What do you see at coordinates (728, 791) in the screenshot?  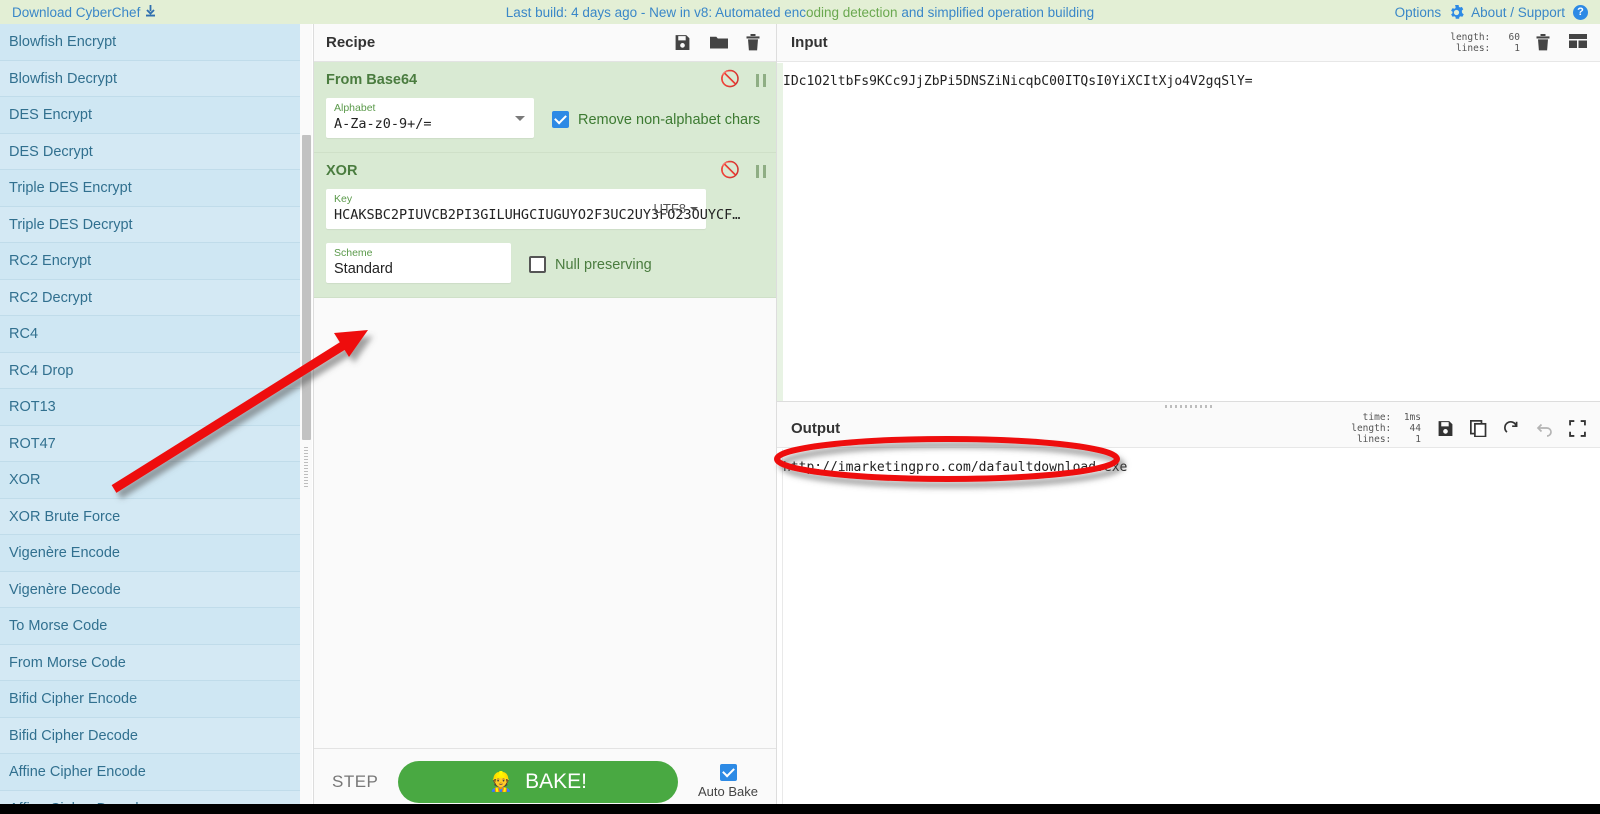 I see `auto-bake-label: Auto Bake` at bounding box center [728, 791].